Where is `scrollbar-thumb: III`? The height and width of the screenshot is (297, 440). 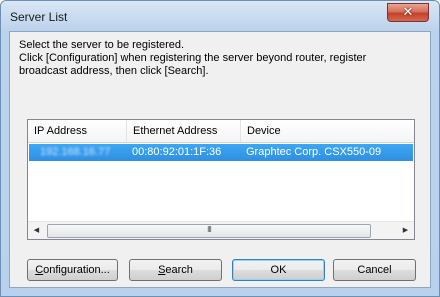 scrollbar-thumb: III is located at coordinates (209, 231).